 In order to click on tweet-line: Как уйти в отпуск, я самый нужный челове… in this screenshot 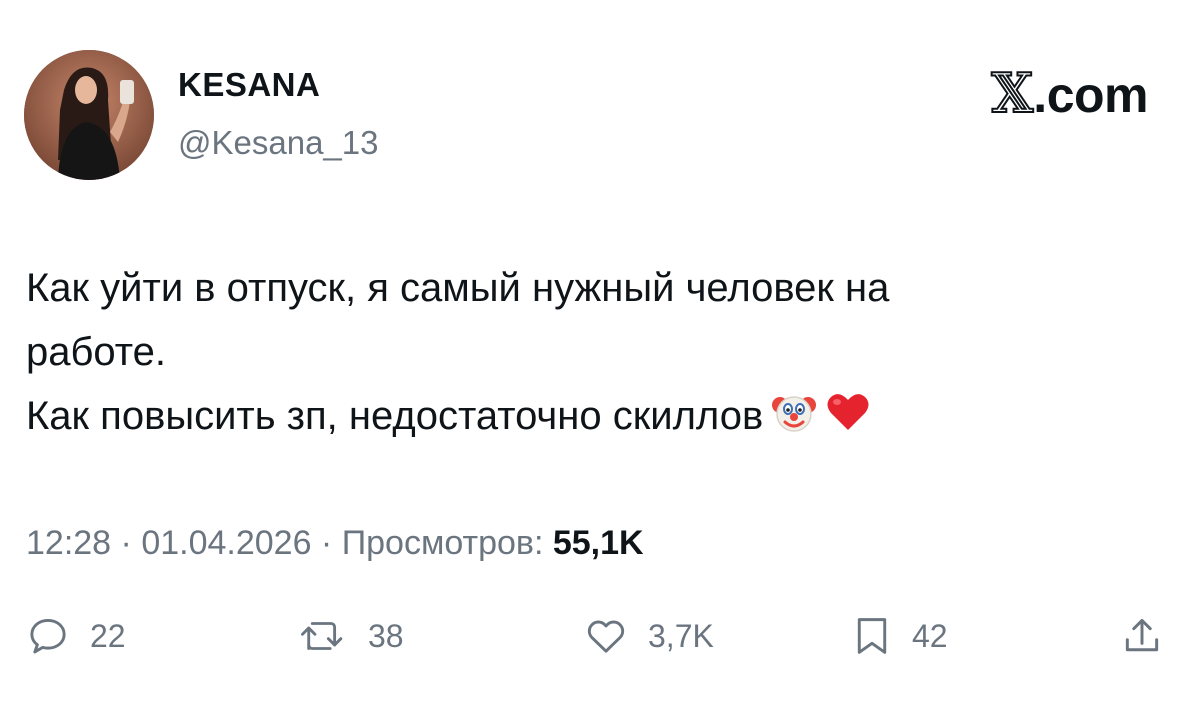, I will do `click(458, 288)`.